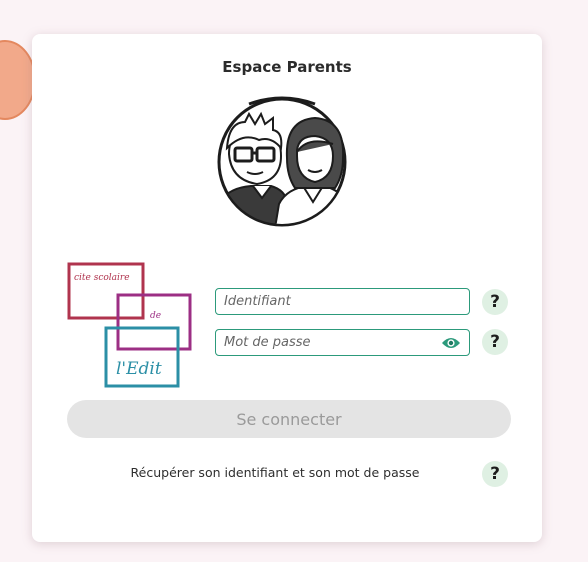 This screenshot has height=562, width=588. What do you see at coordinates (155, 316) in the screenshot?
I see `logo-text-line2: de` at bounding box center [155, 316].